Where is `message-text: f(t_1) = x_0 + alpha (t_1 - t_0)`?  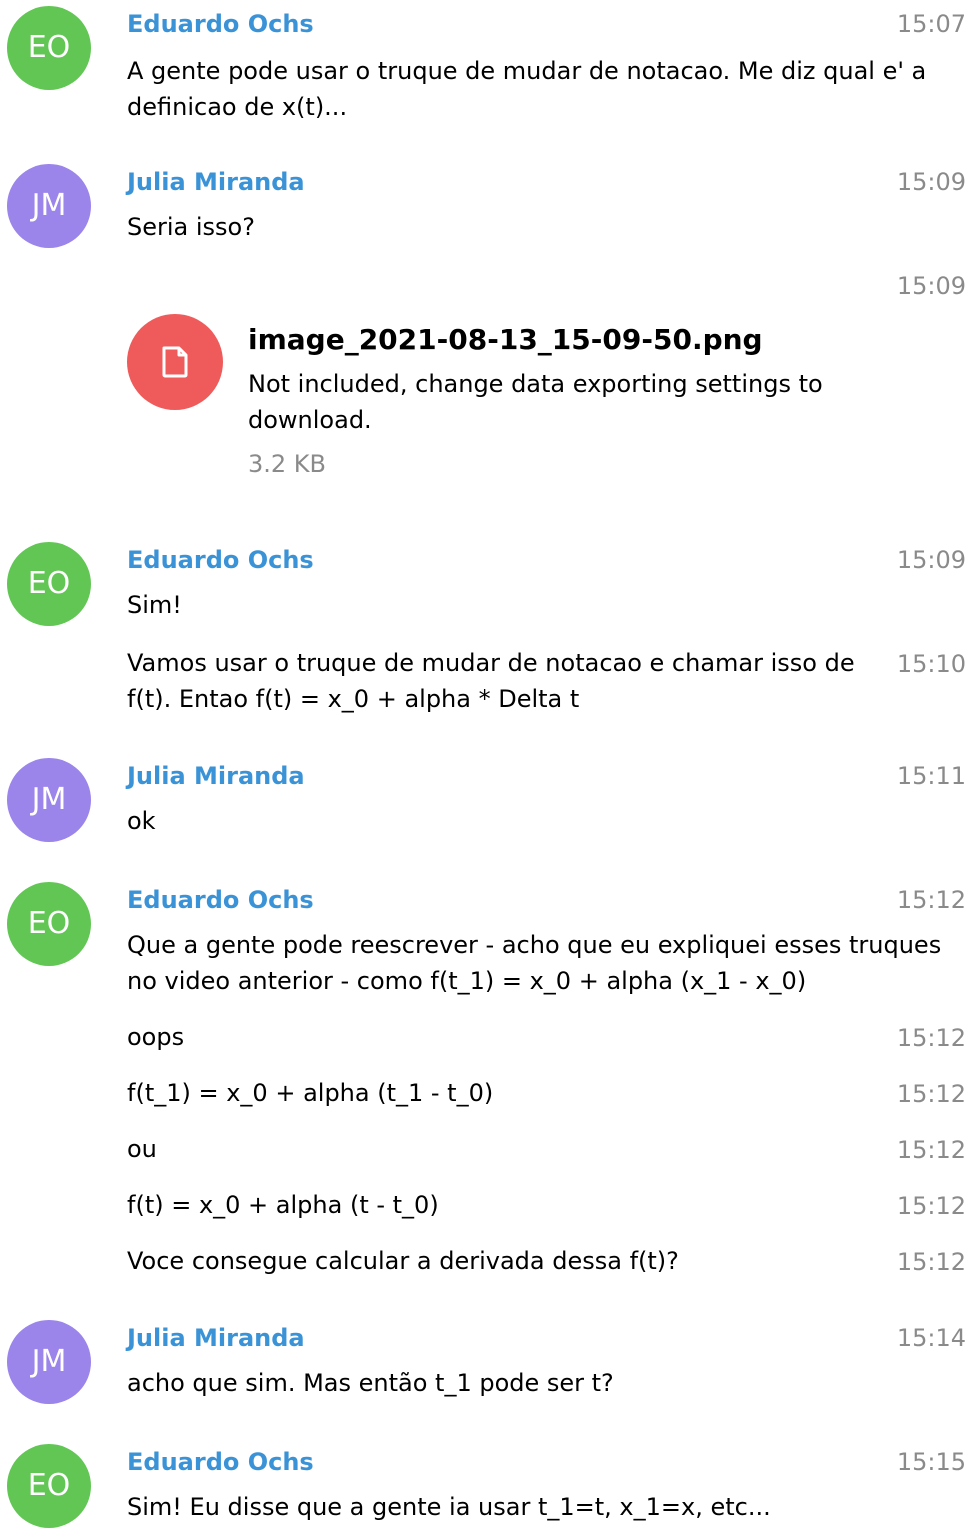 message-text: f(t_1) = x_0 + alpha (t_1 - t_0) is located at coordinates (310, 1093).